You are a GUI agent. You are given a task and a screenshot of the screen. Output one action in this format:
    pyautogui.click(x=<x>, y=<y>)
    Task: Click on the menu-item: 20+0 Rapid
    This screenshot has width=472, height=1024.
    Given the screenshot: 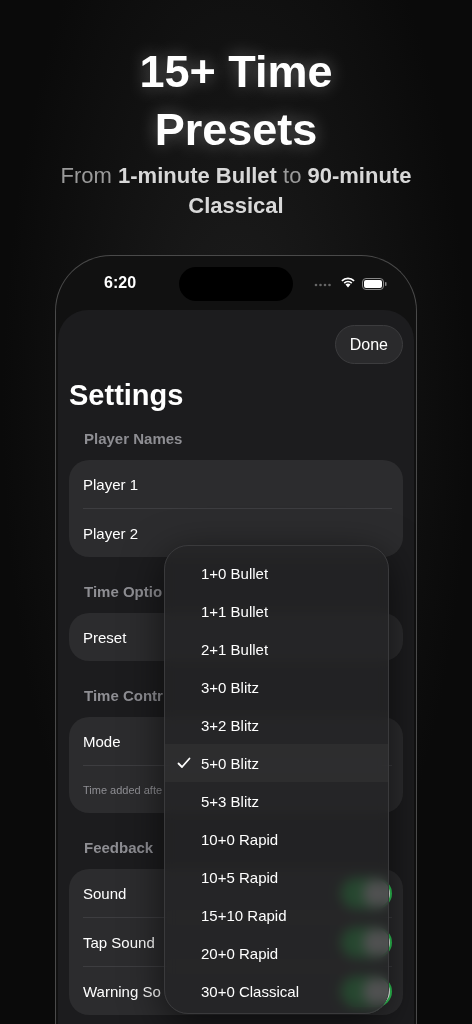 What is the action you would take?
    pyautogui.click(x=276, y=953)
    